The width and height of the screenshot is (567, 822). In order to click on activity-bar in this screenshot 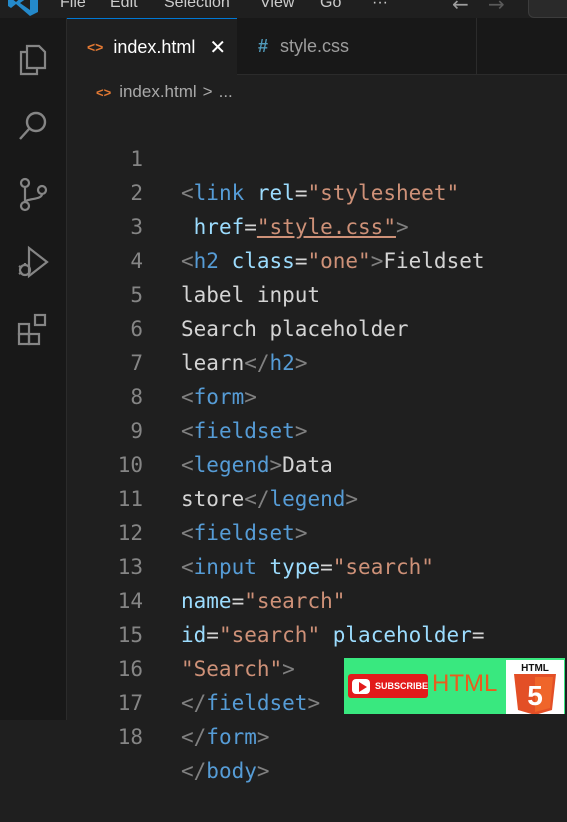, I will do `click(33, 369)`.